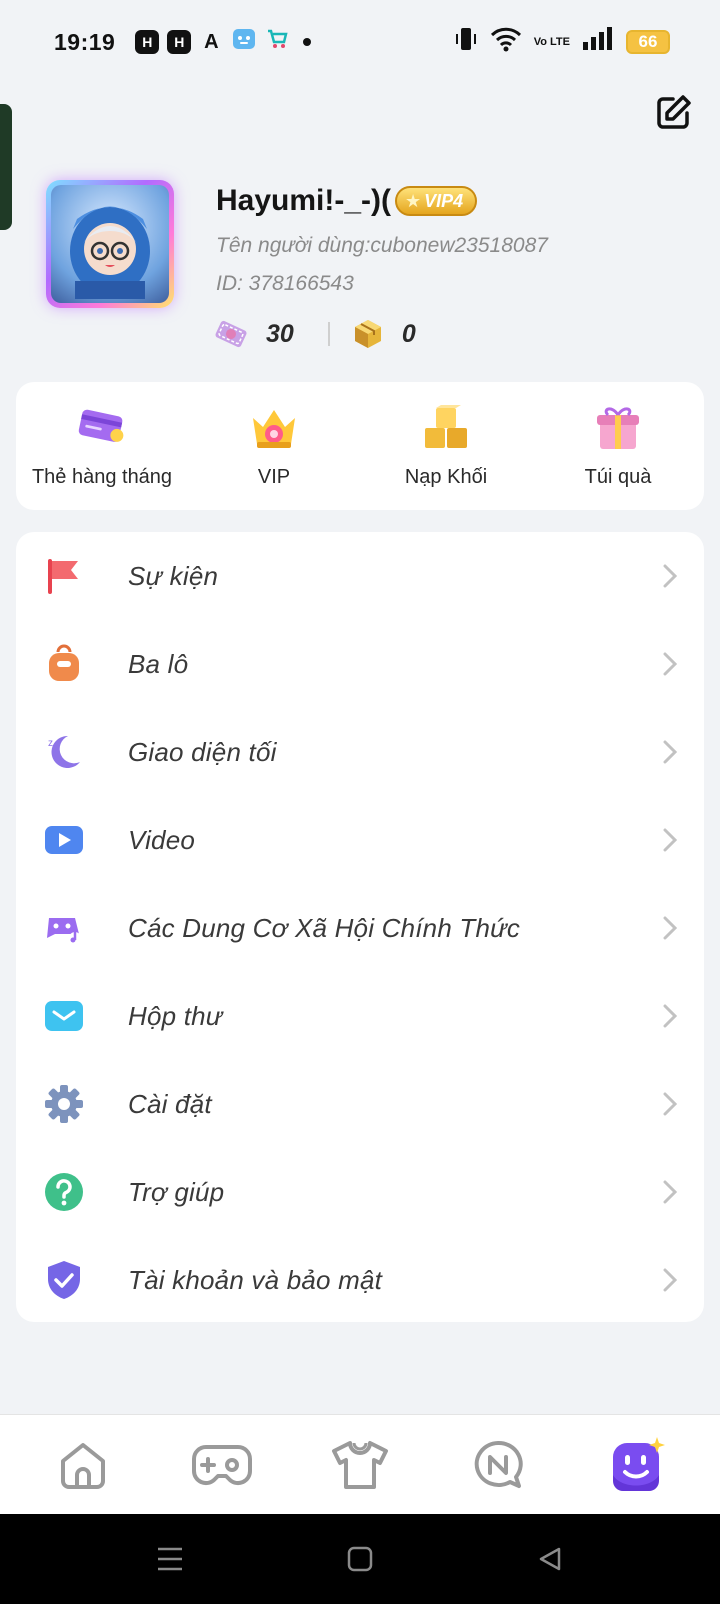 The height and width of the screenshot is (1604, 720). I want to click on menu-item-backpack: Ba lô, so click(360, 664).